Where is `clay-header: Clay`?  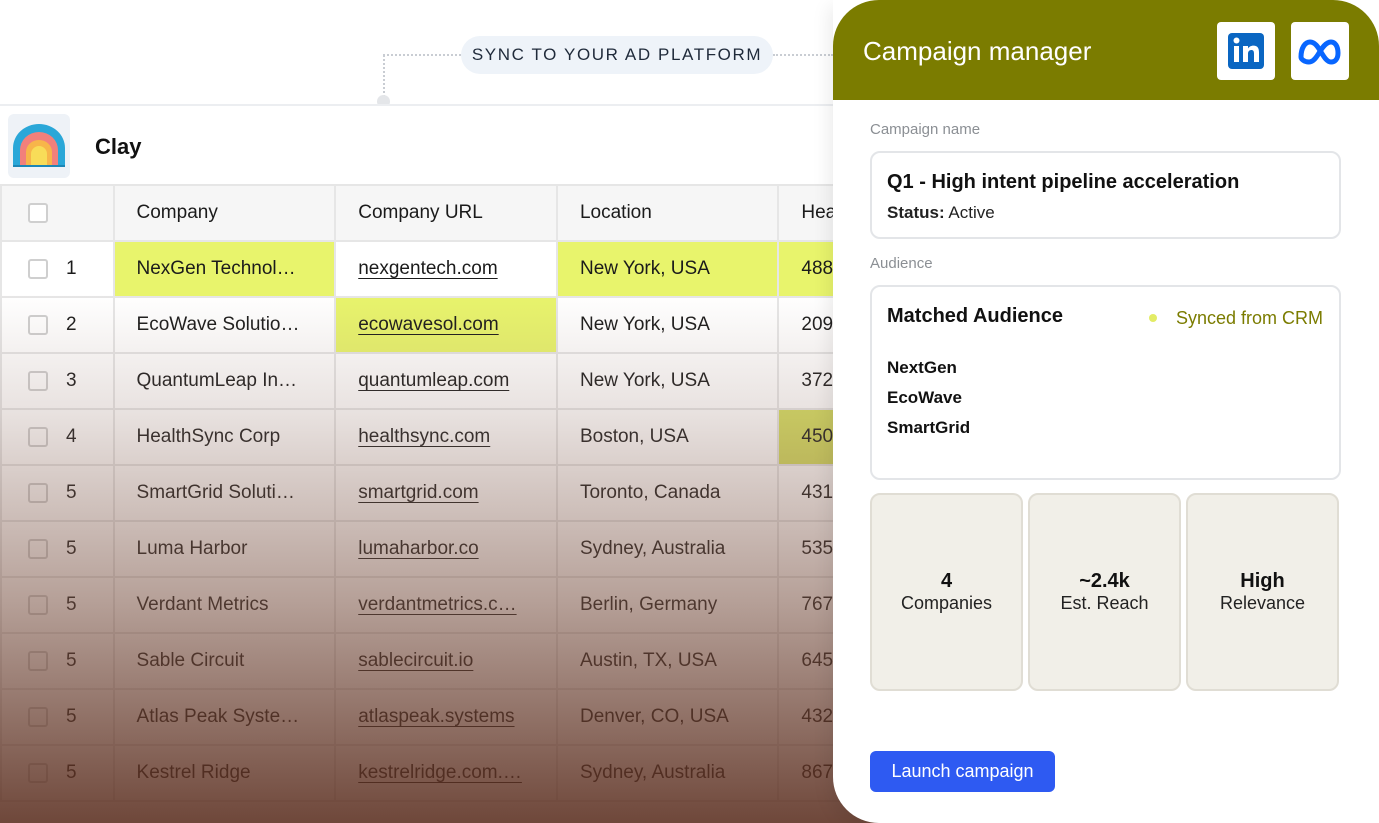 clay-header: Clay is located at coordinates (440, 145).